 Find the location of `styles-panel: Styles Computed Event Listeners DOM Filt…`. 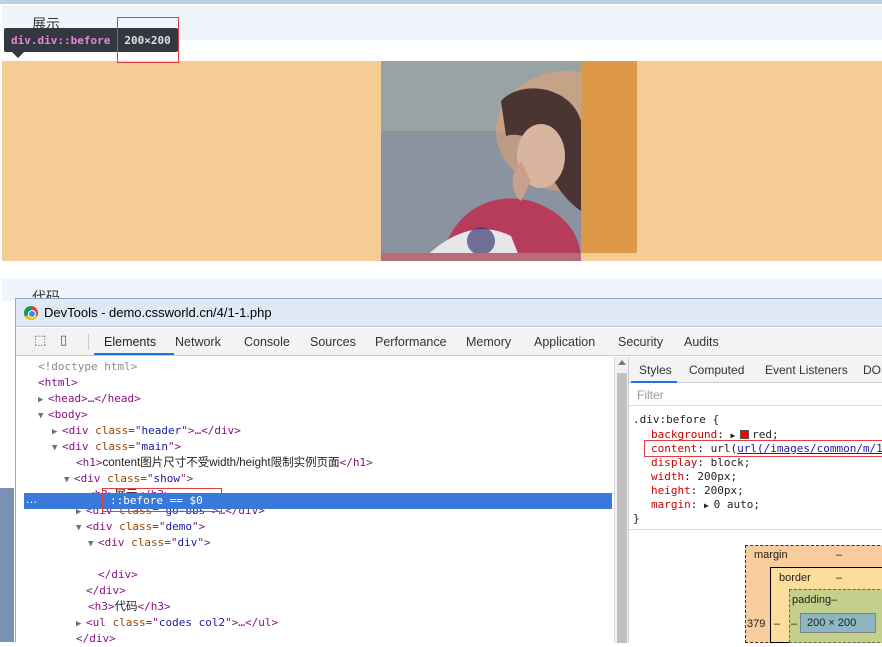

styles-panel: Styles Computed Event Listeners DOM Filt… is located at coordinates (755, 500).